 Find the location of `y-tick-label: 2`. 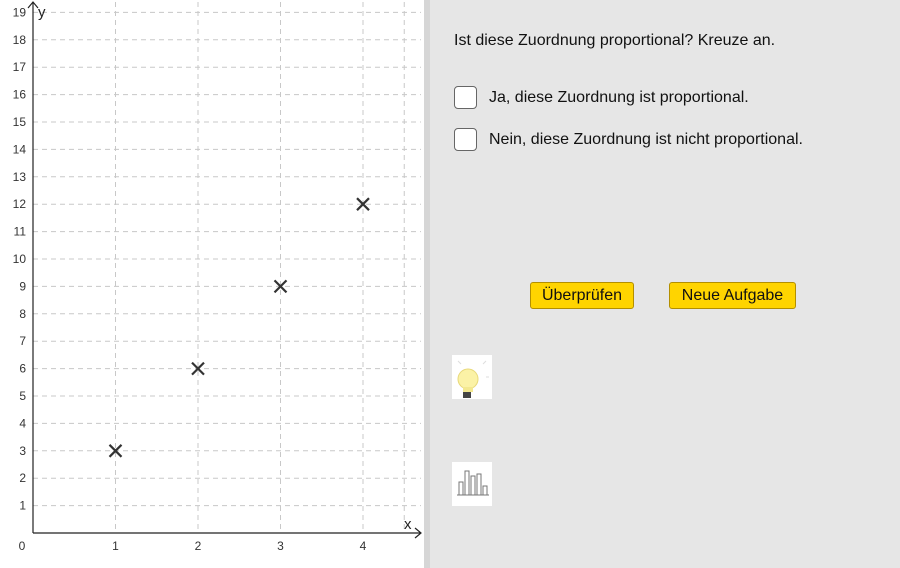

y-tick-label: 2 is located at coordinates (22, 478).